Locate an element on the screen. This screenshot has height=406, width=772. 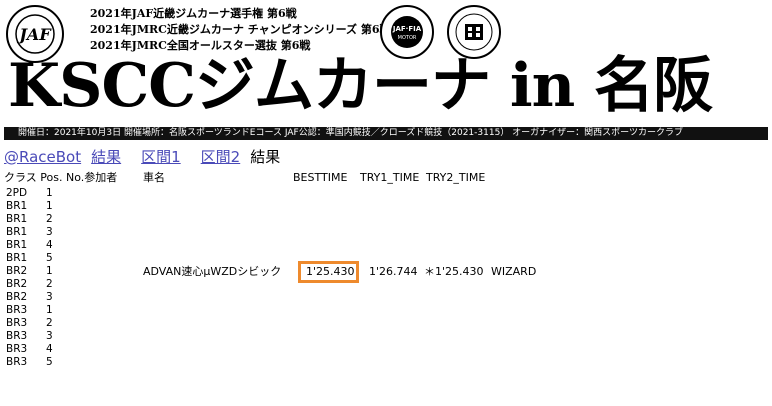
try2-time-cell: ＊1'25.430 is located at coordinates (454, 271).